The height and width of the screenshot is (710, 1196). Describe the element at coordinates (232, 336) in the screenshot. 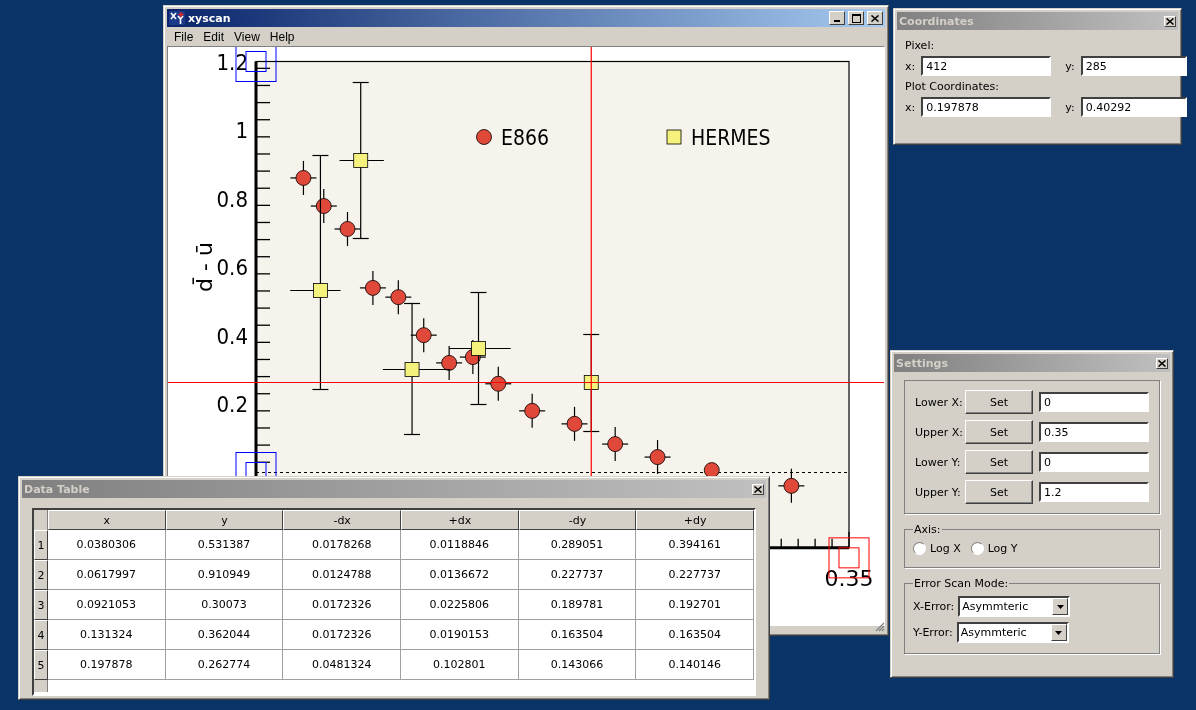

I see `y-tick-label: 0.4` at that location.